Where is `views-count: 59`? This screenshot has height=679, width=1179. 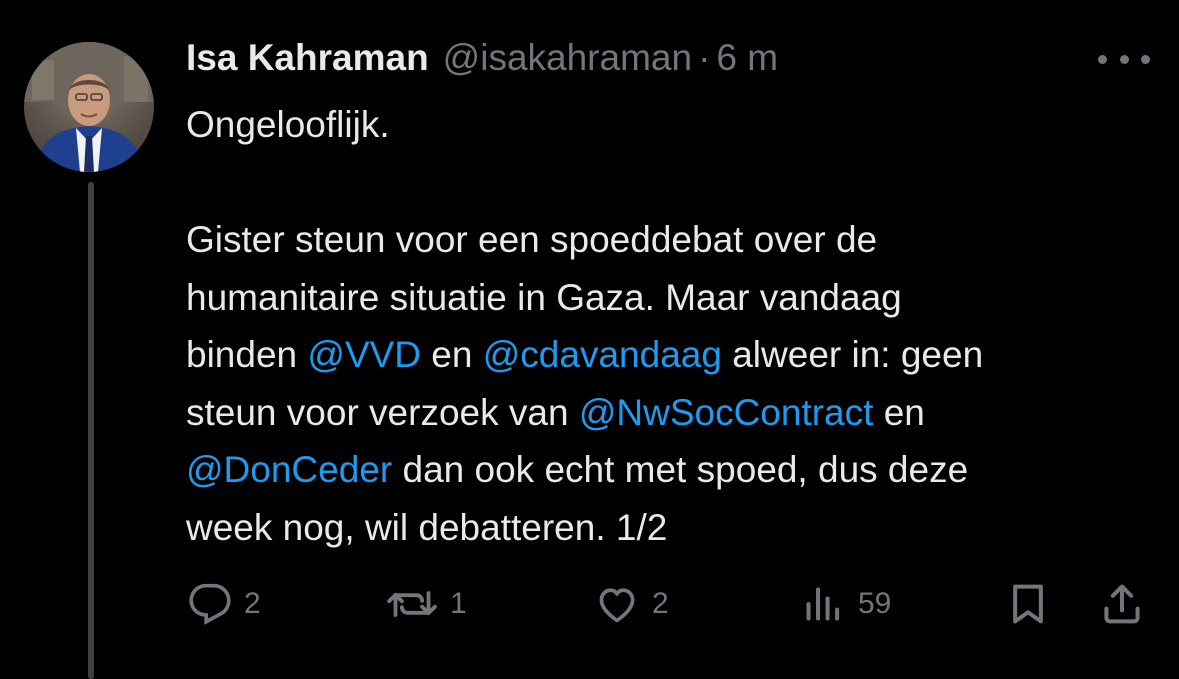
views-count: 59 is located at coordinates (875, 603).